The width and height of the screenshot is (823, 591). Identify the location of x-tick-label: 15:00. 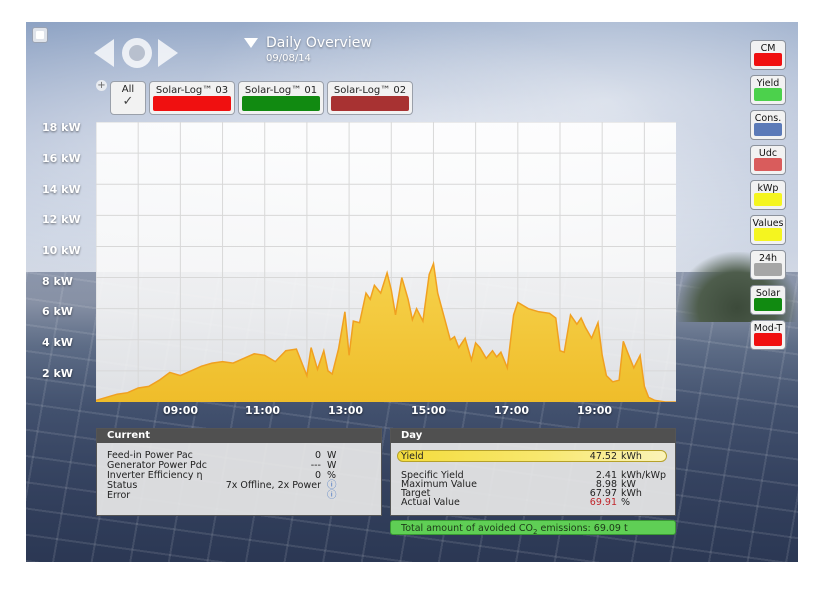
(429, 410).